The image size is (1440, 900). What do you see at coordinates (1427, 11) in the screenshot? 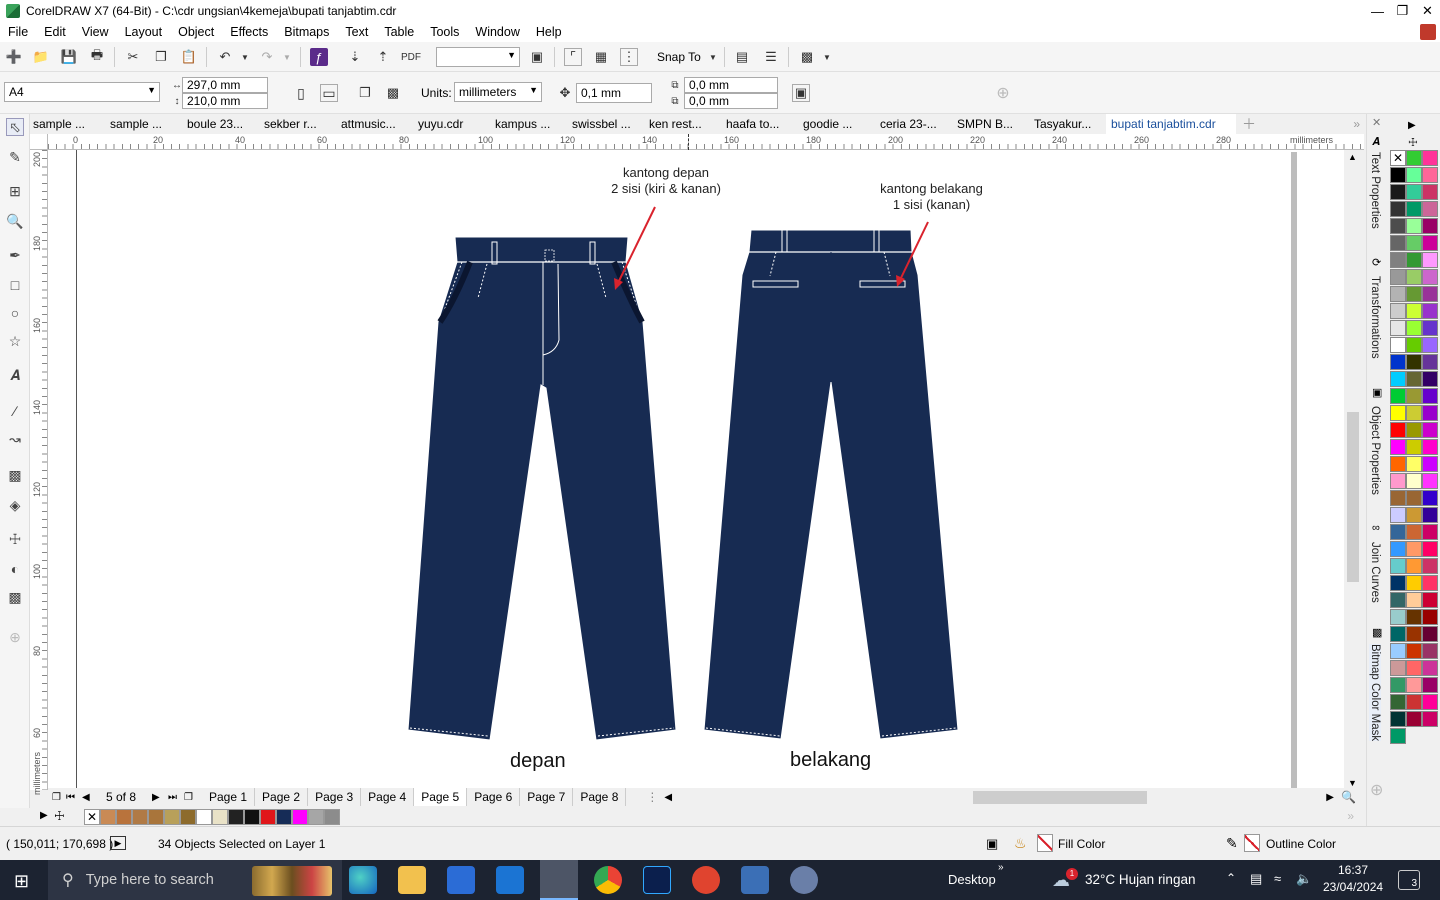
I see `close-button: ✕` at bounding box center [1427, 11].